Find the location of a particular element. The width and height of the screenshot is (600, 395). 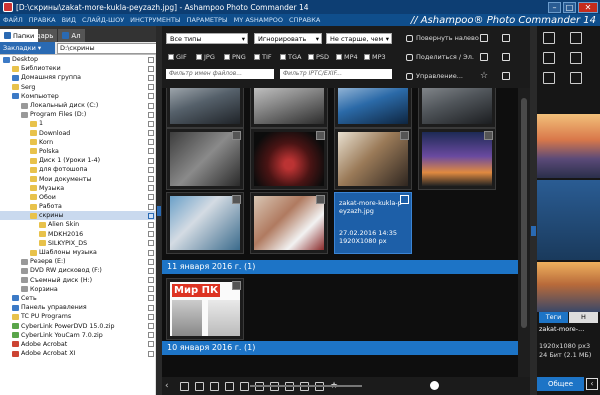

tree-item: Диск 1 (Уроки 1-4) is located at coordinates (80, 160).